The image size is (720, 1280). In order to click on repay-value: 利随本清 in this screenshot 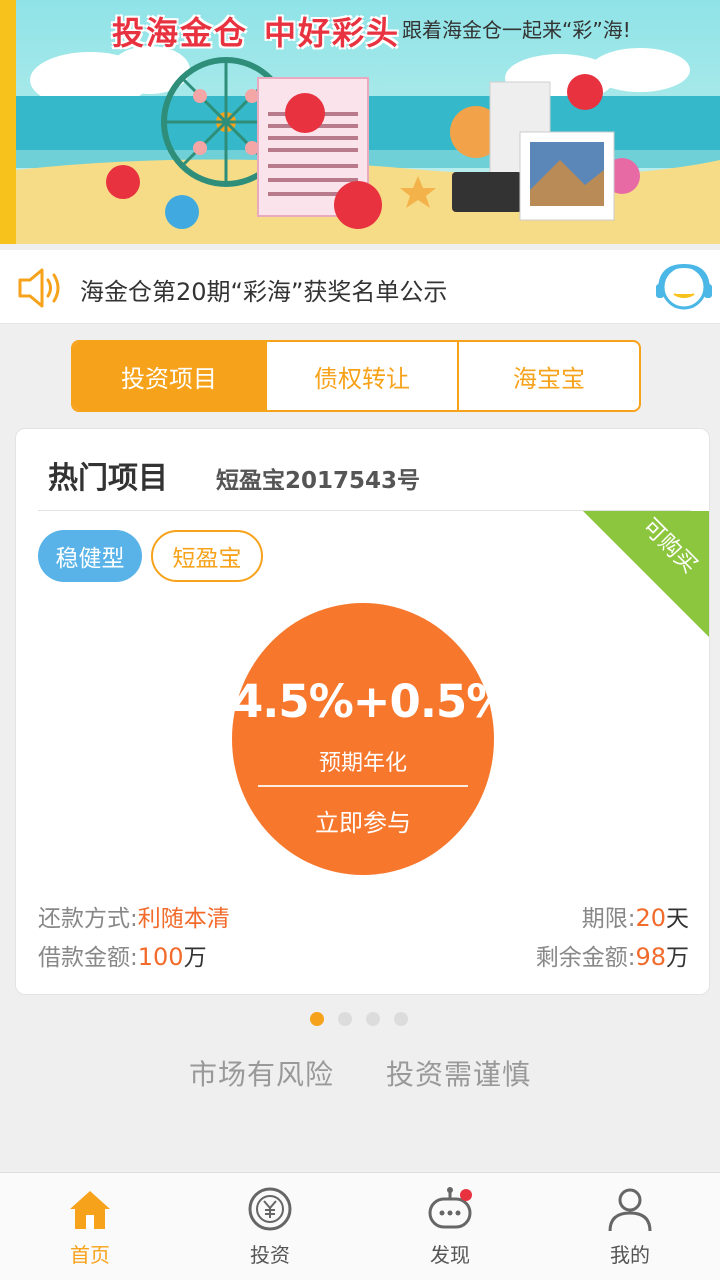, I will do `click(183, 919)`.